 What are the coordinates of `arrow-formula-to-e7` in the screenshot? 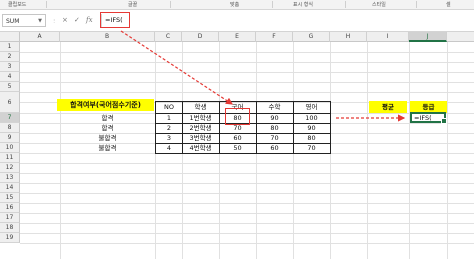 It's located at (177, 67).